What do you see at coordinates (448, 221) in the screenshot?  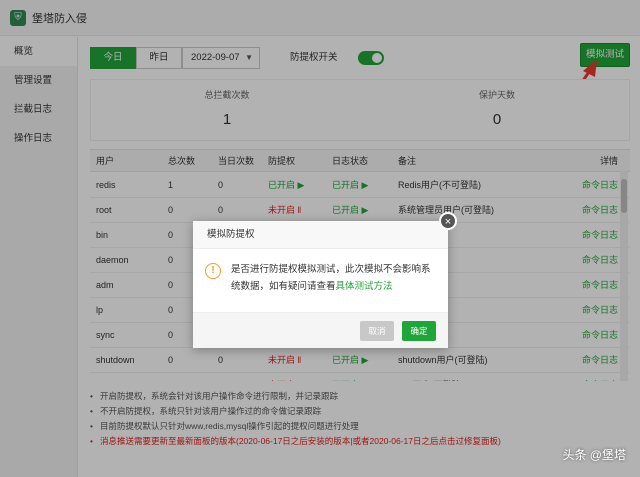 I see `close-icon: ×` at bounding box center [448, 221].